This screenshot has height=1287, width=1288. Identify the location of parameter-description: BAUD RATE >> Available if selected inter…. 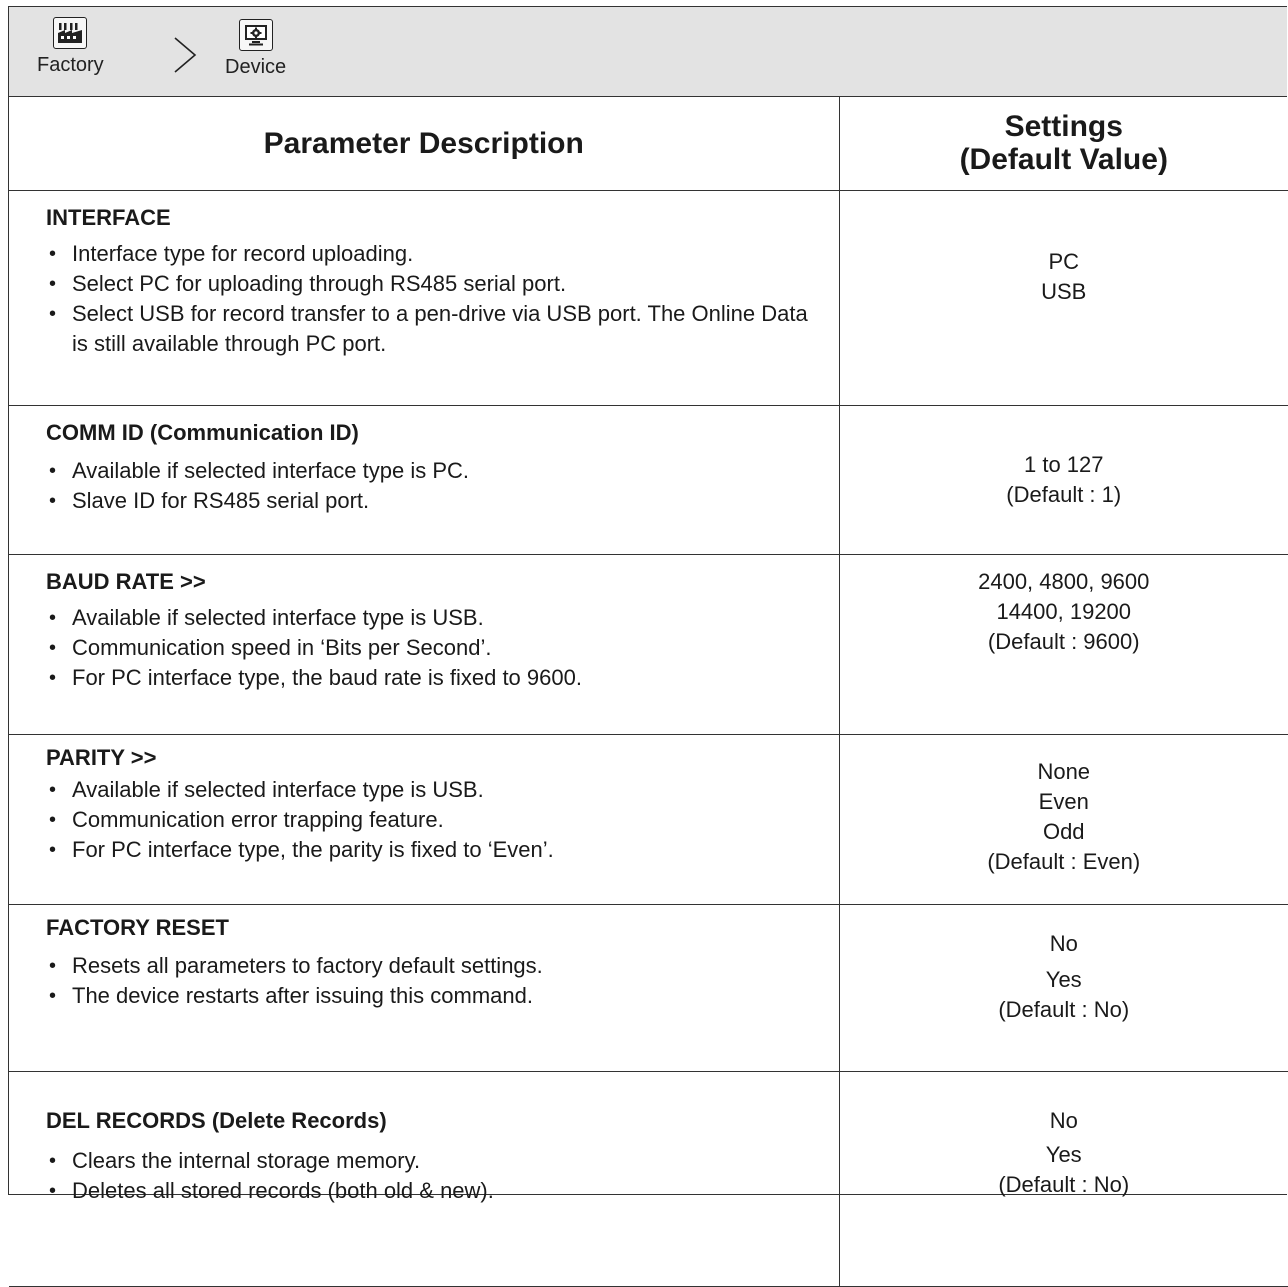
(424, 644).